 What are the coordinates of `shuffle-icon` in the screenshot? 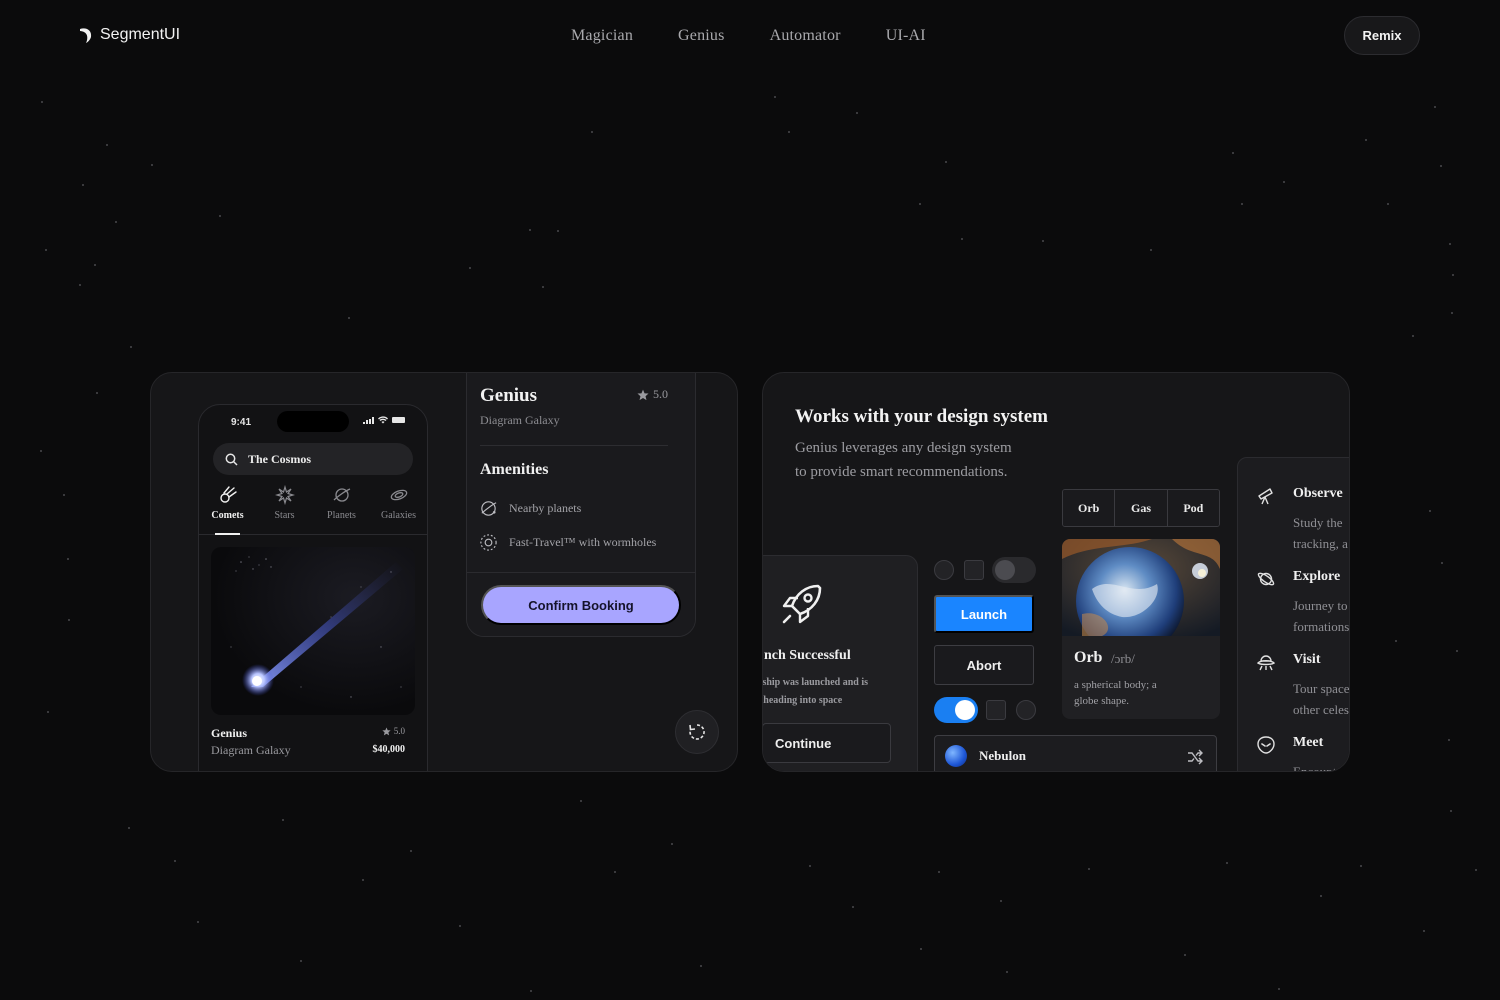 It's located at (1195, 757).